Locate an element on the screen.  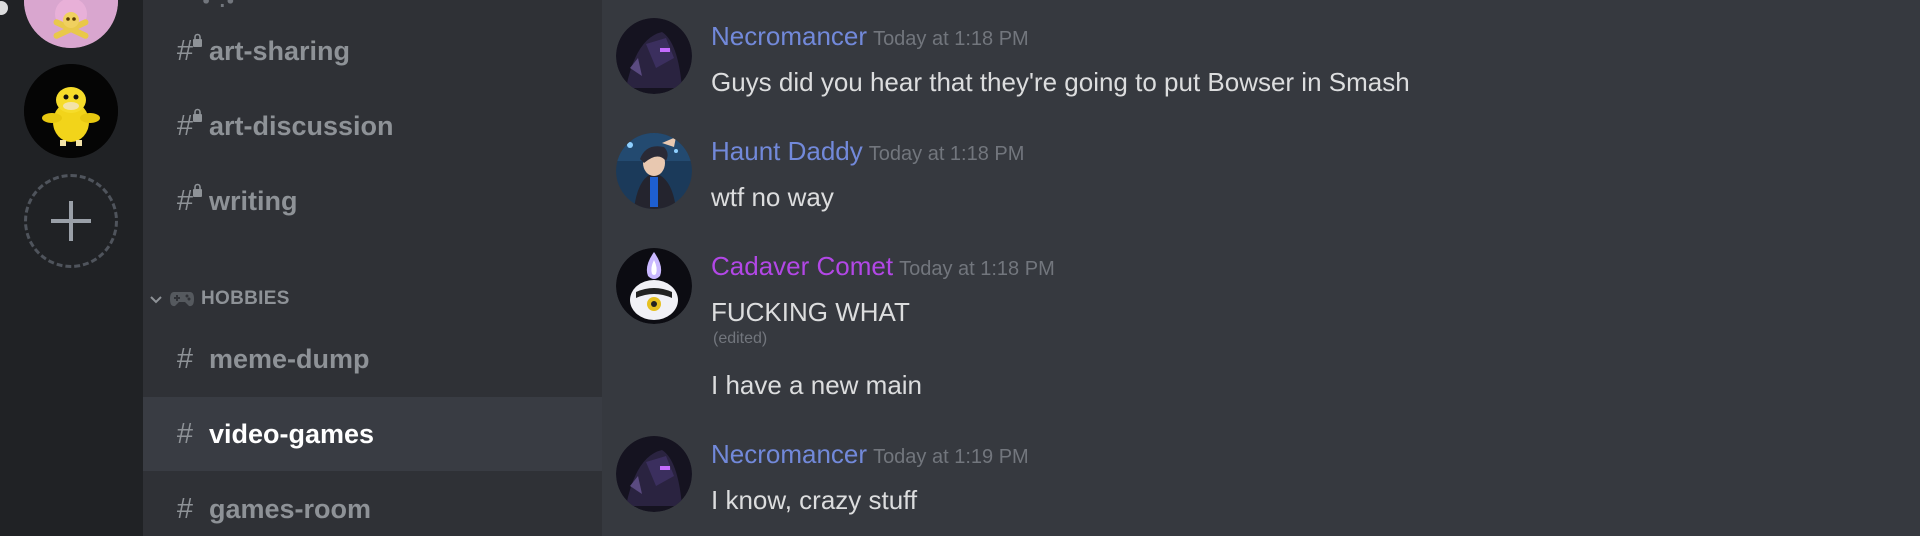
gamepad-emoji-icon is located at coordinates (182, 299).